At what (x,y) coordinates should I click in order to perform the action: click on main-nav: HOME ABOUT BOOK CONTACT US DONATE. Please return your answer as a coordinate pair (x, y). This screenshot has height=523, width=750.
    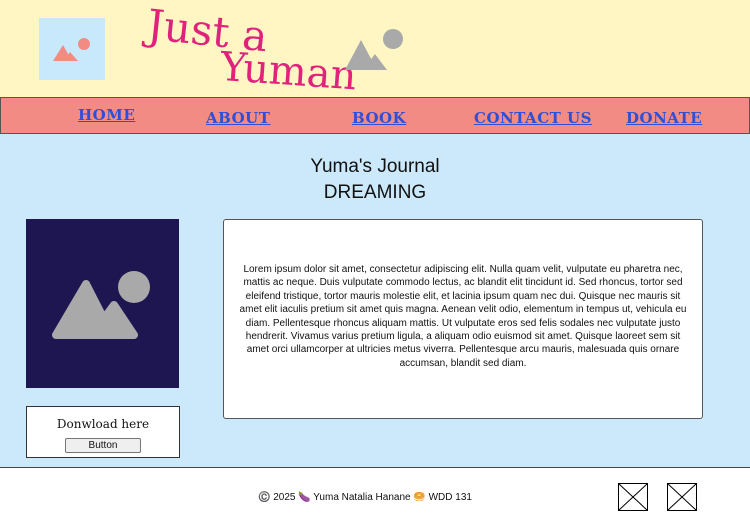
    Looking at the image, I should click on (375, 115).